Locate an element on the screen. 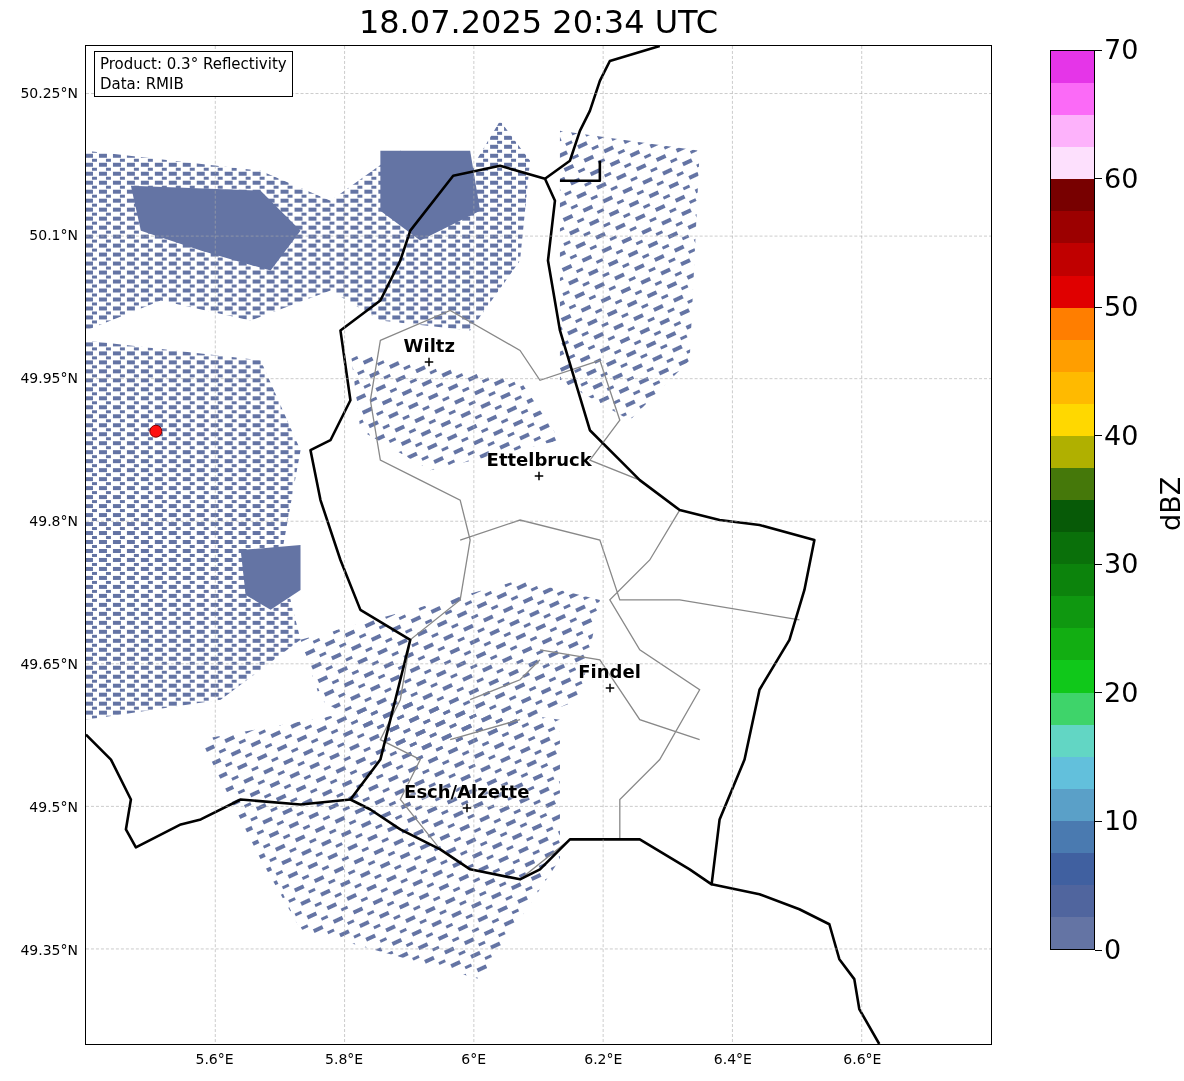 The height and width of the screenshot is (1081, 1184). info-text: Product: 0.3° Reflectivity is located at coordinates (193, 64).